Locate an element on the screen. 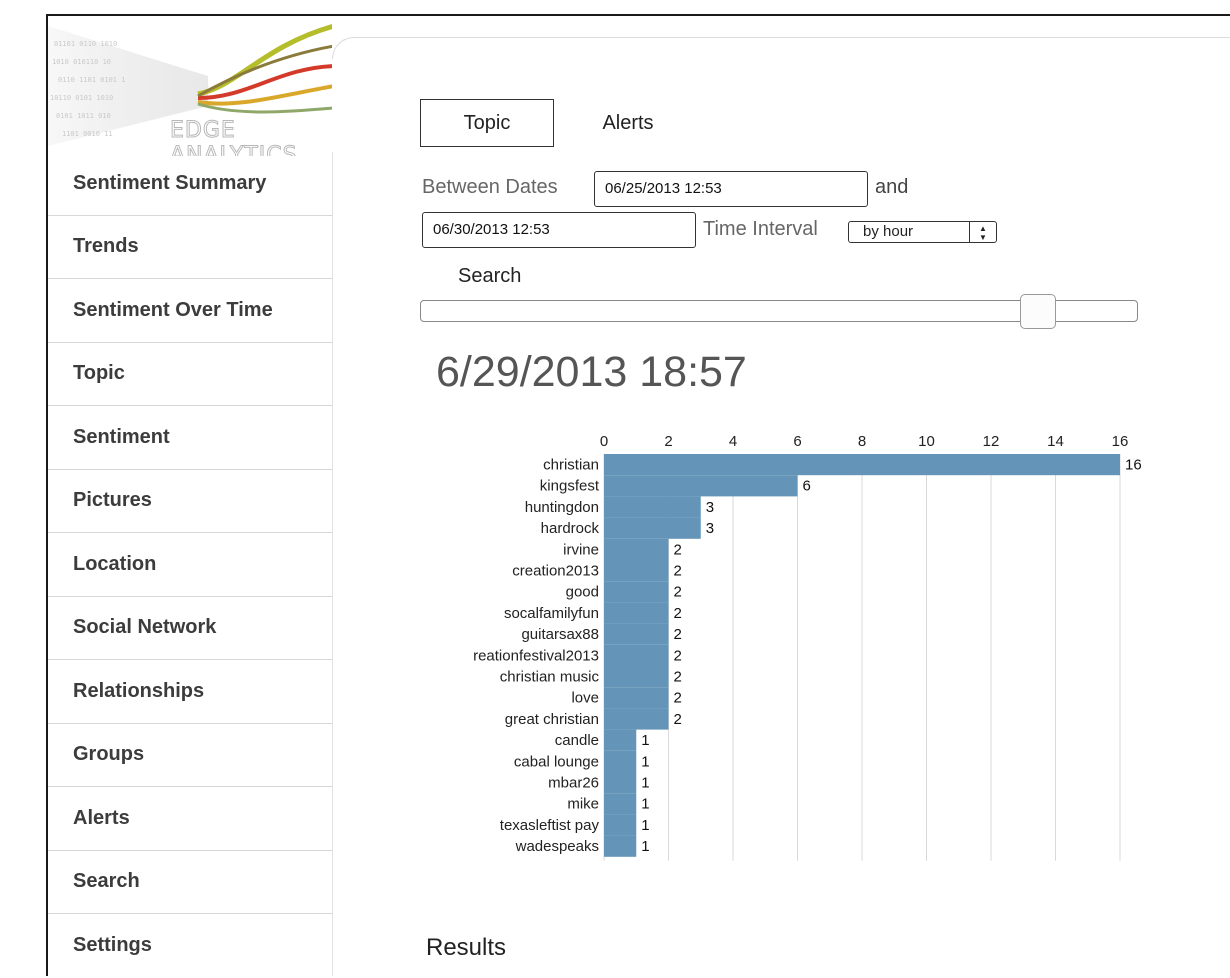 This screenshot has height=978, width=1230. sidebar-item-sentiment: Sentiment is located at coordinates (190, 438).